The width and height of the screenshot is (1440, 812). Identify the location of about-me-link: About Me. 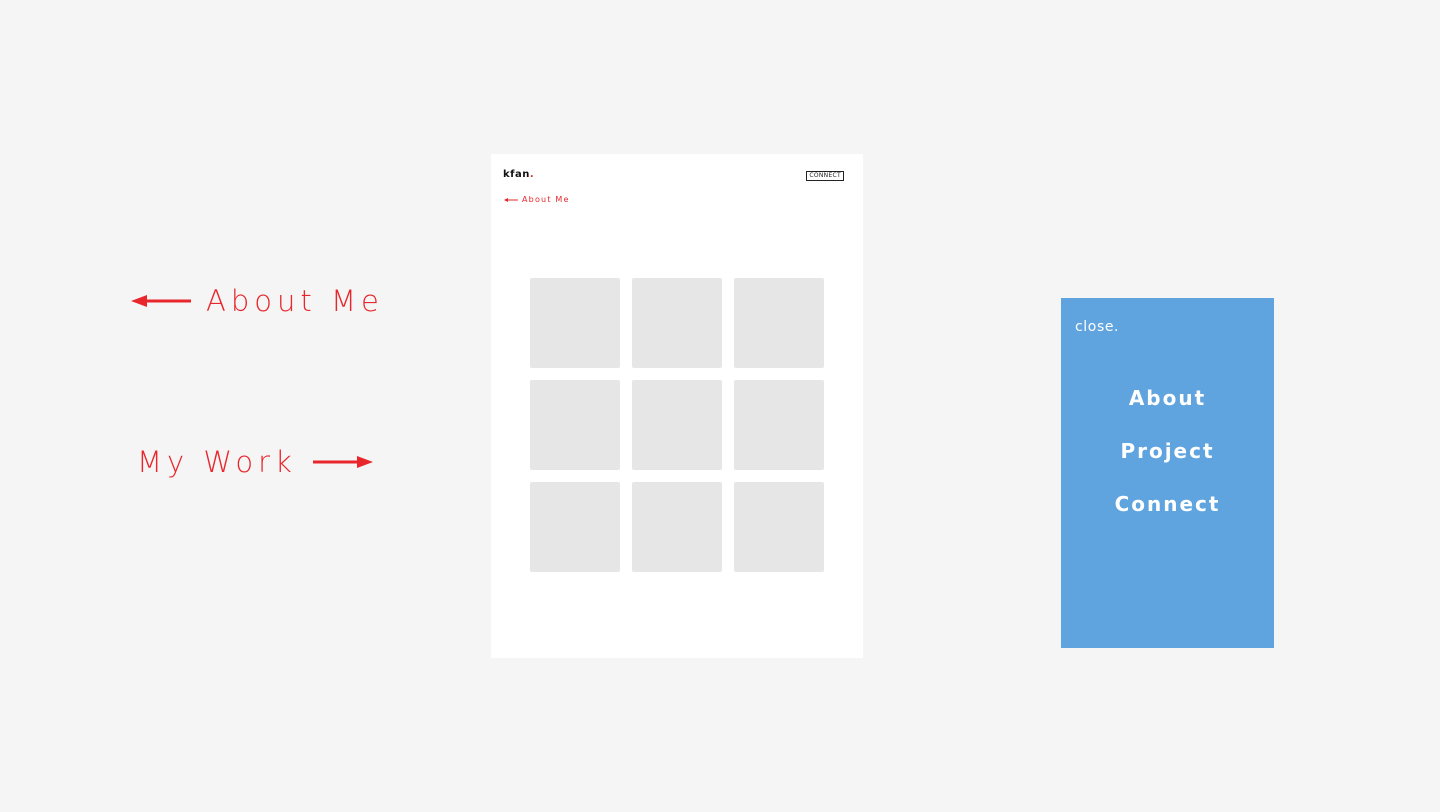
(537, 199).